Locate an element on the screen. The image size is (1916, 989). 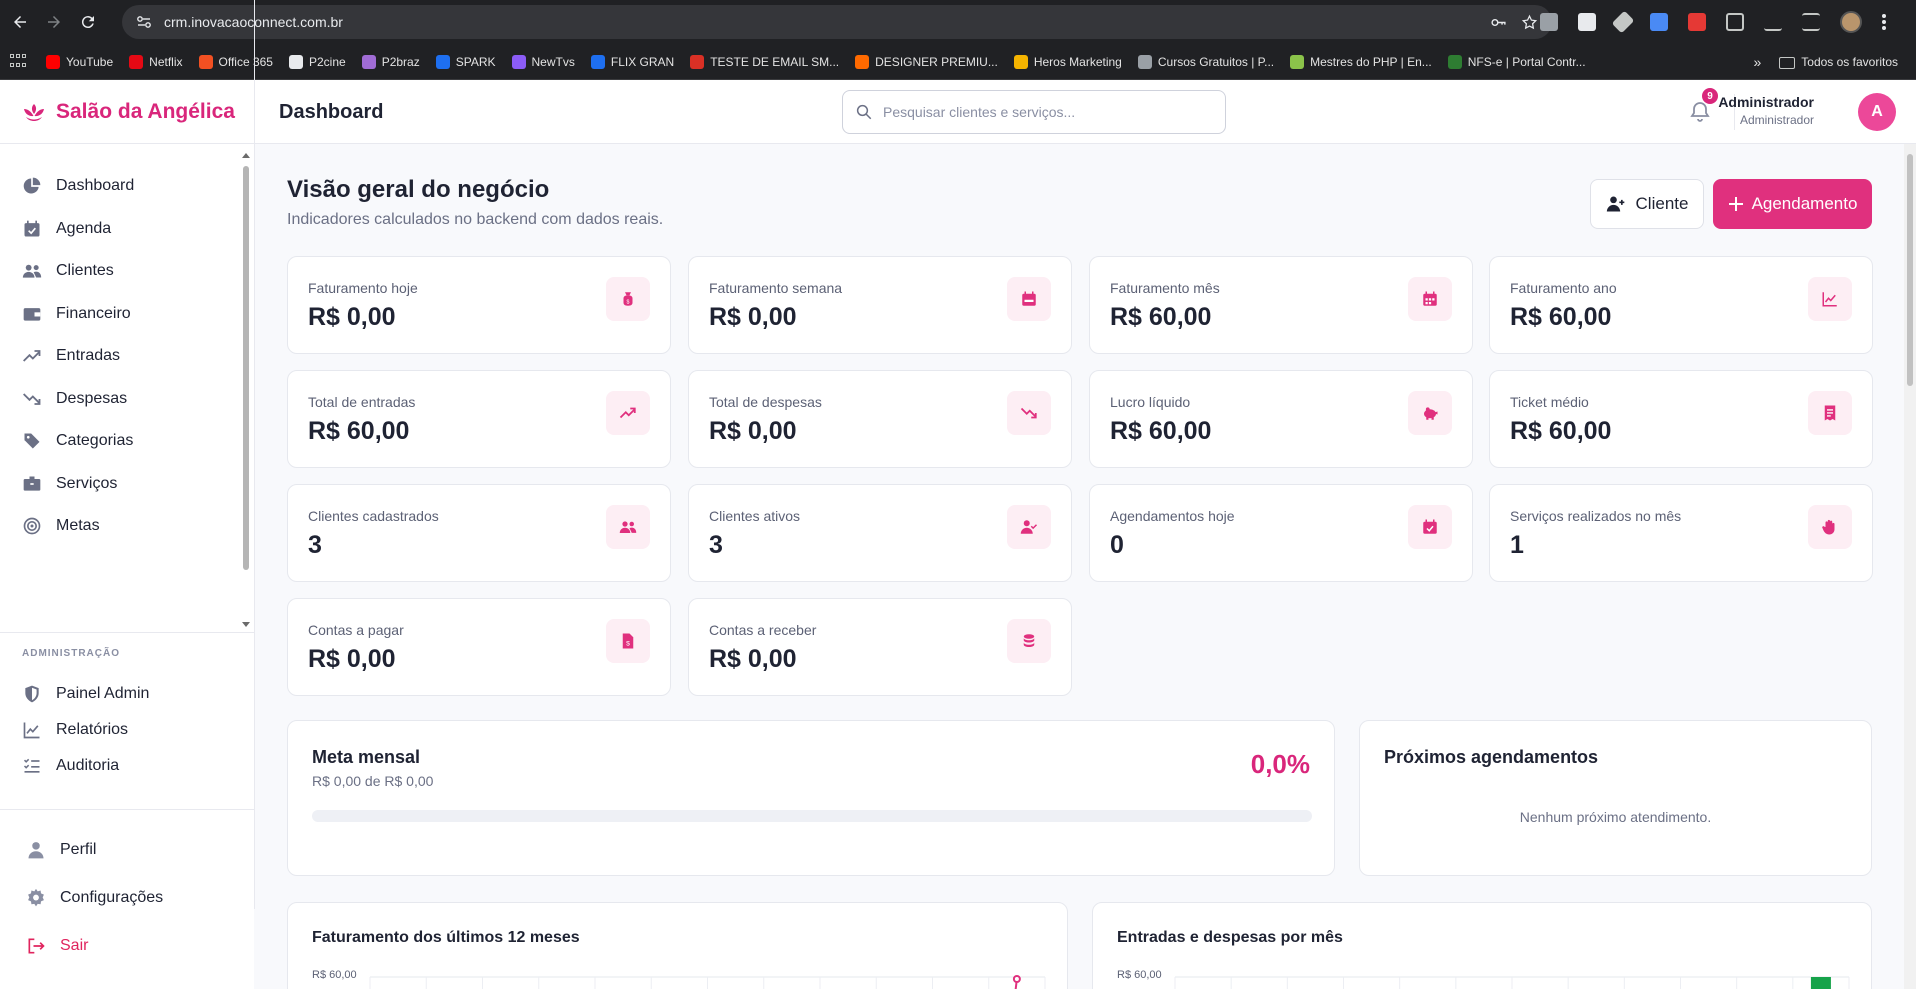
more-bookmarks-icon: » is located at coordinates (1757, 62).